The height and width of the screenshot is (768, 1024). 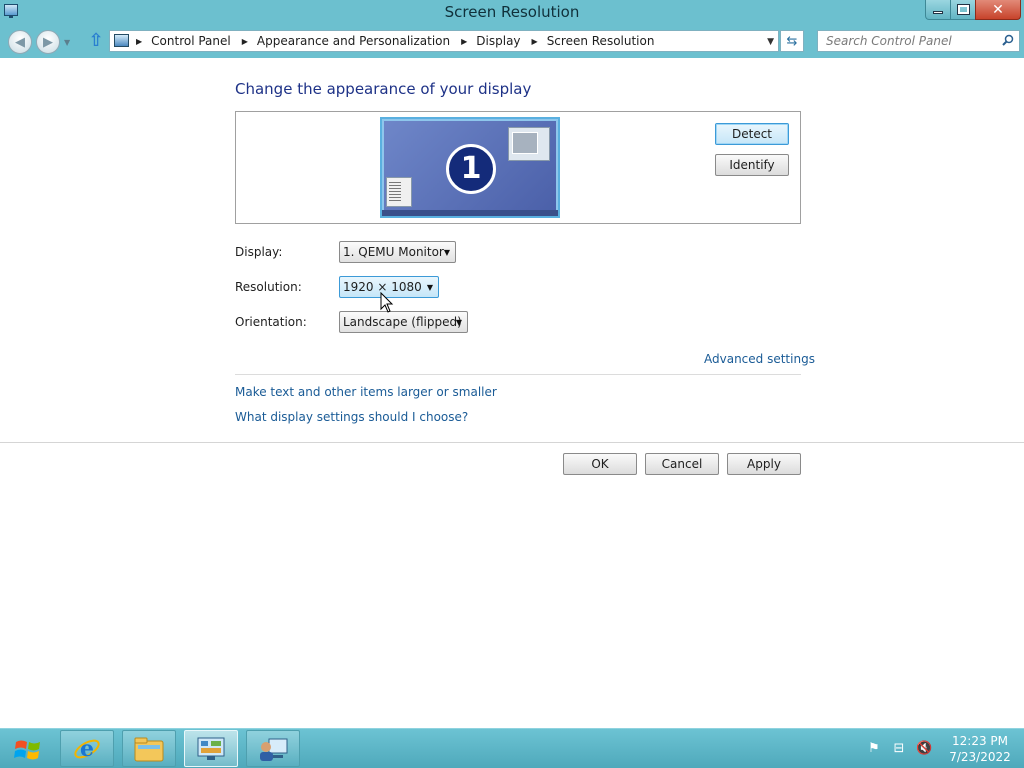 I want to click on network-icon, so click(x=274, y=749).